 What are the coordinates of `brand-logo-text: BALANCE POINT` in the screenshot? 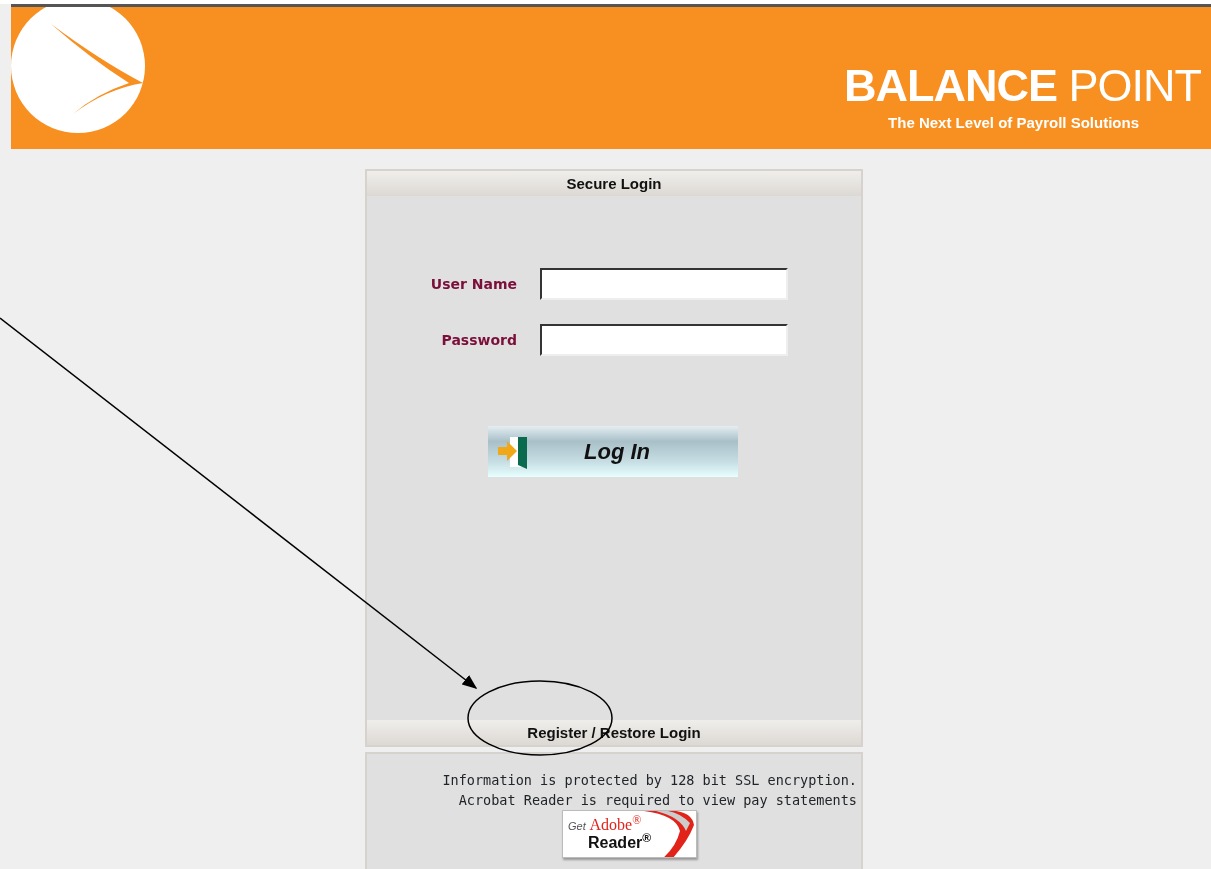 It's located at (1022, 85).